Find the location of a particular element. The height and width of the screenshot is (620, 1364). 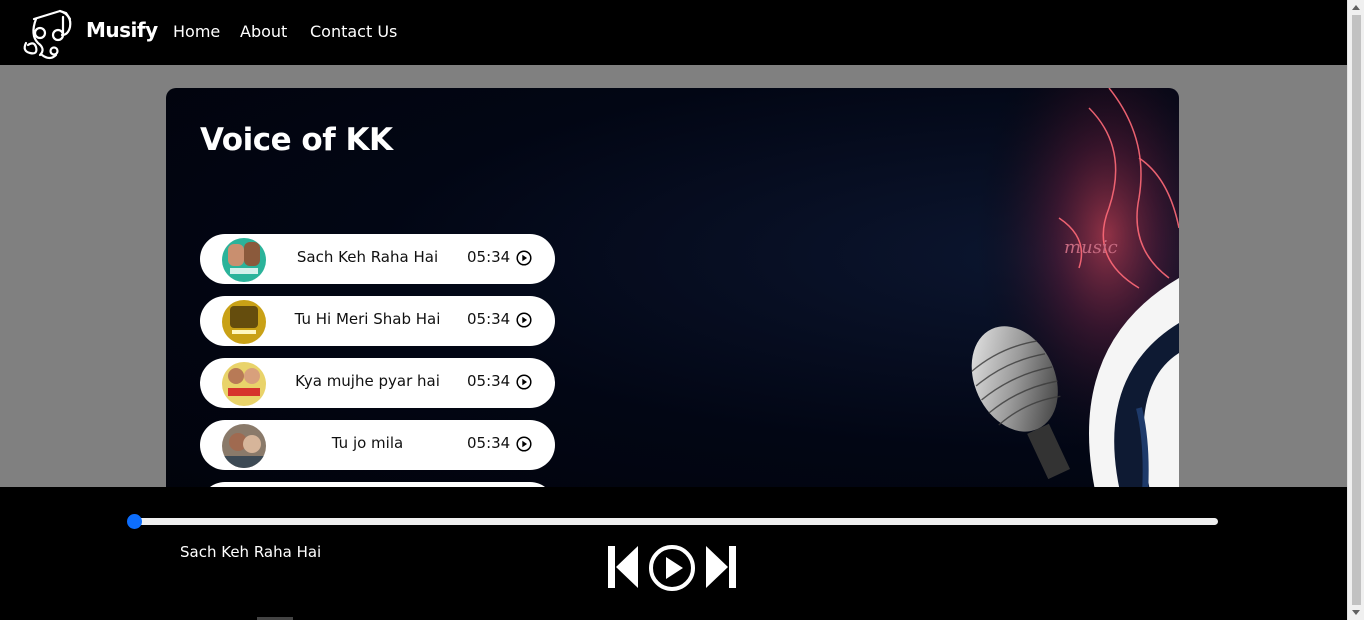

microphone-art-image: music is located at coordinates (1059, 298).